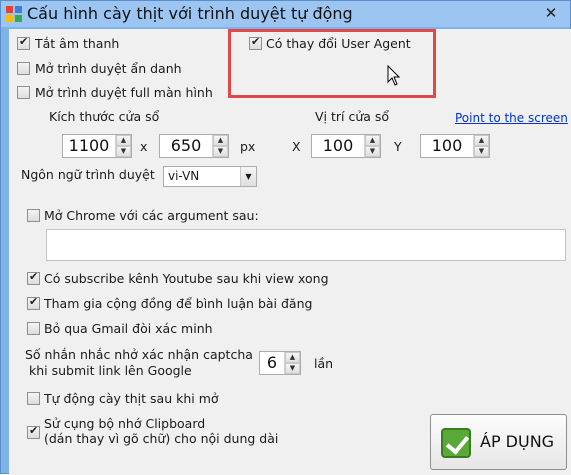 The height and width of the screenshot is (475, 571). Describe the element at coordinates (296, 146) in the screenshot. I see `x-label: X` at that location.